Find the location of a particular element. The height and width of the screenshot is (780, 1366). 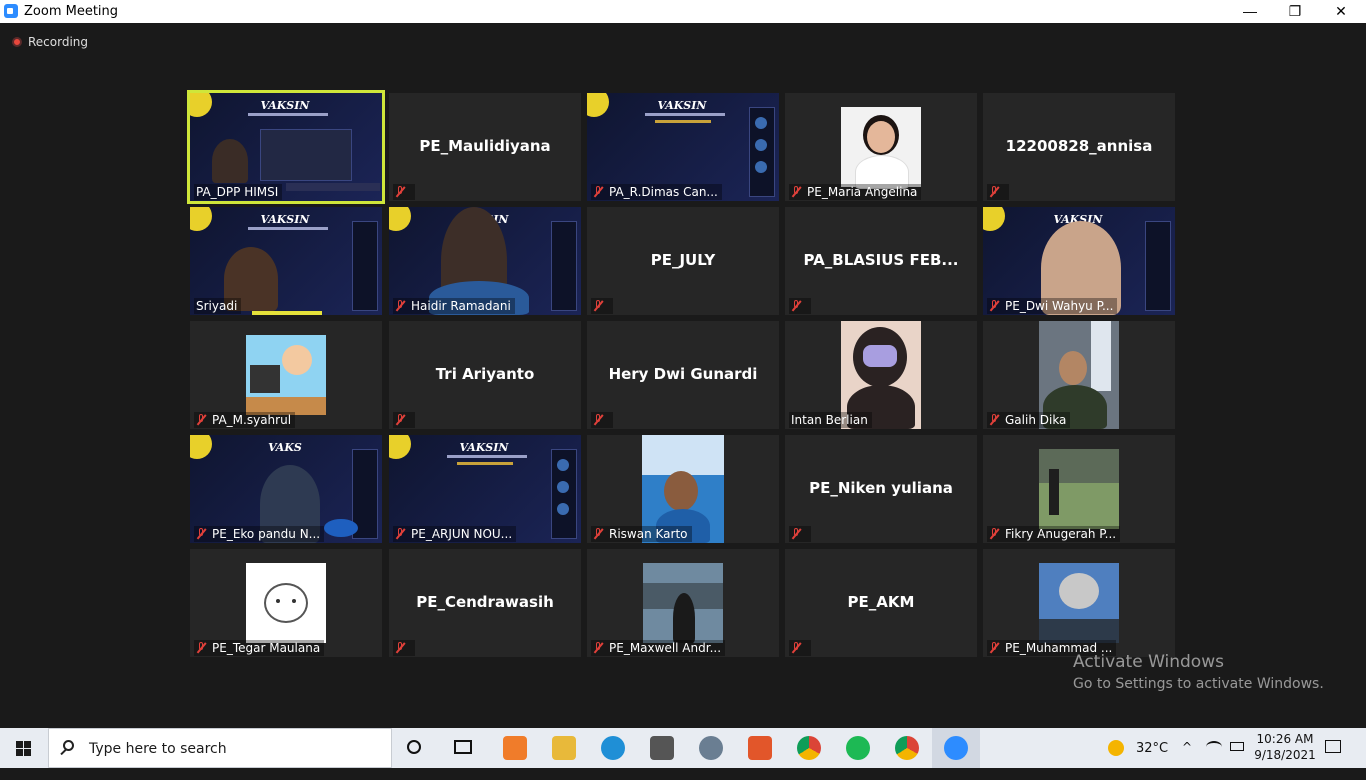

zoom-icon is located at coordinates (956, 748).